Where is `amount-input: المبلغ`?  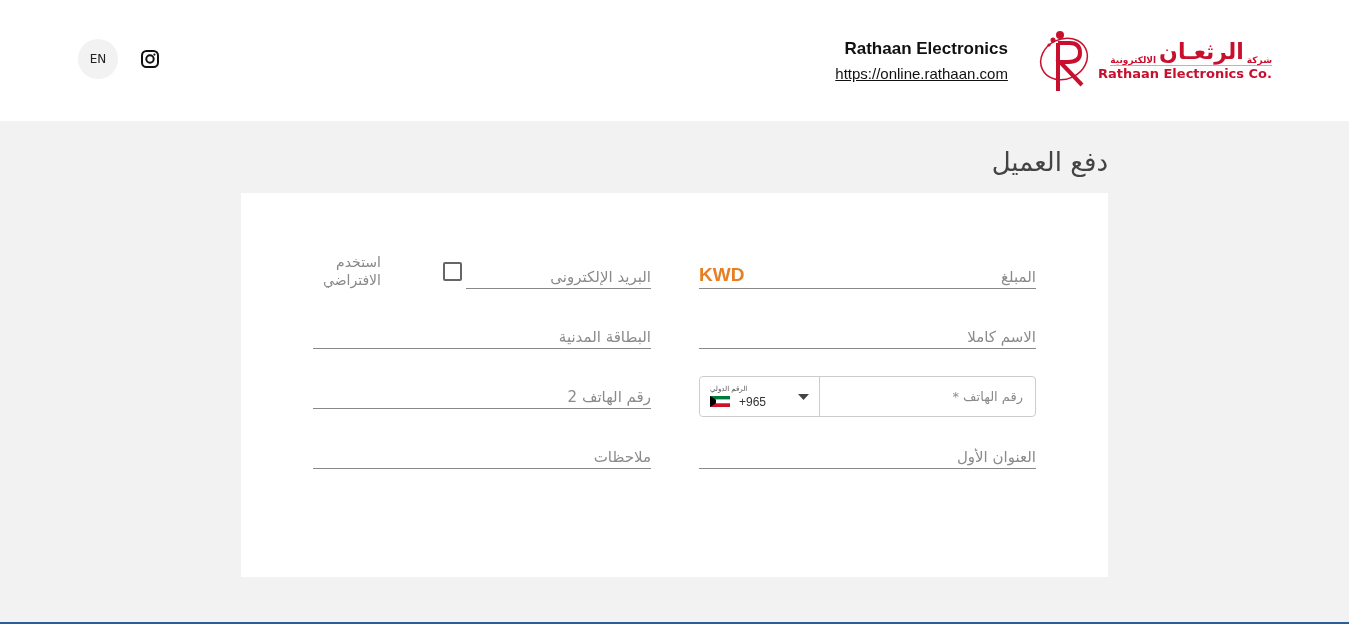
amount-input: المبلغ is located at coordinates (890, 277).